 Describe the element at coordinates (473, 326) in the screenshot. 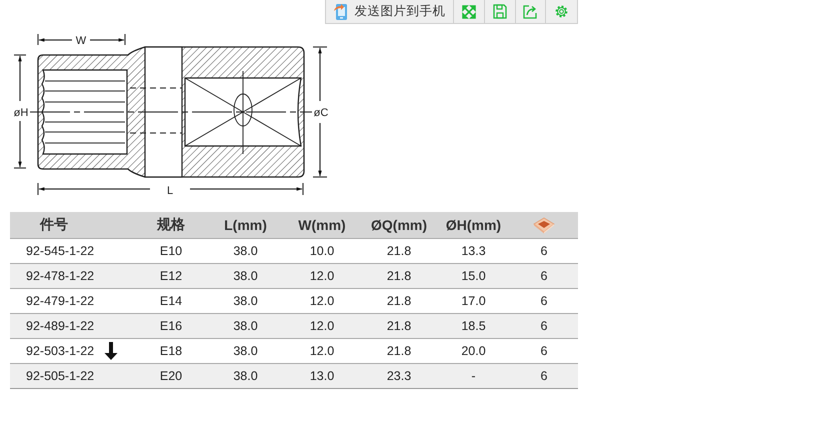

I see `table-cell-text: 18.5` at that location.